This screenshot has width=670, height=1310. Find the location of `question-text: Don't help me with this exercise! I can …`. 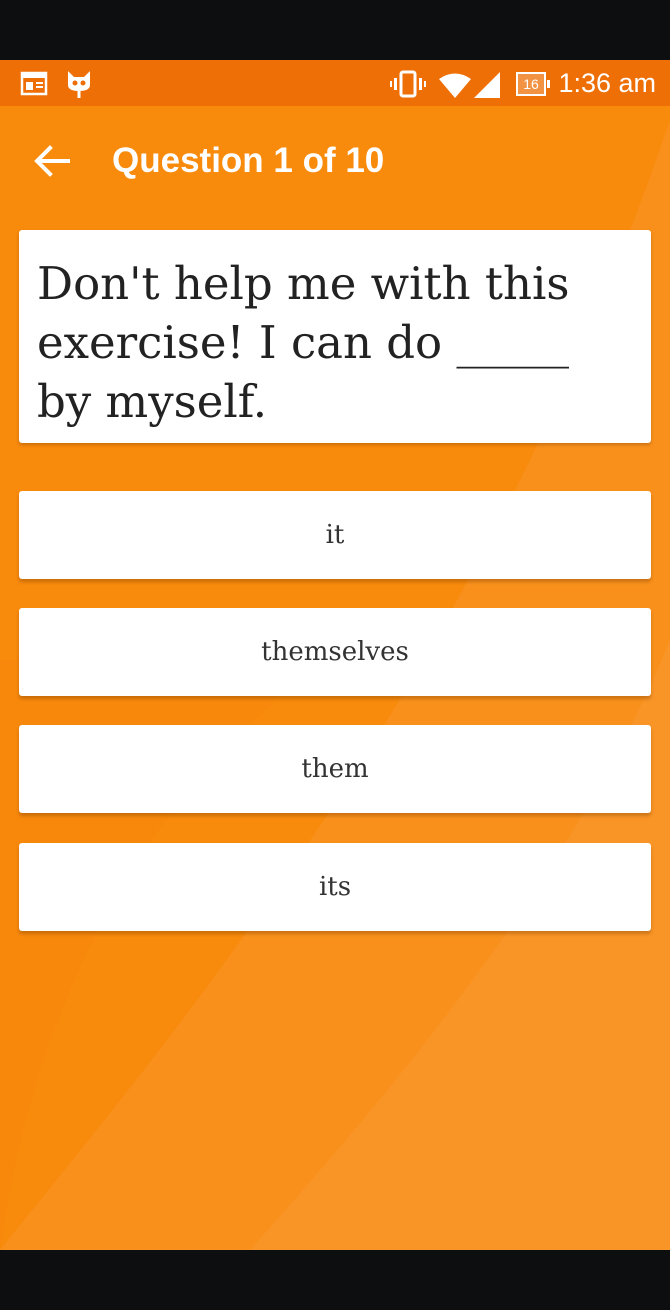

question-text: Don't help me with this exercise! I can … is located at coordinates (303, 342).